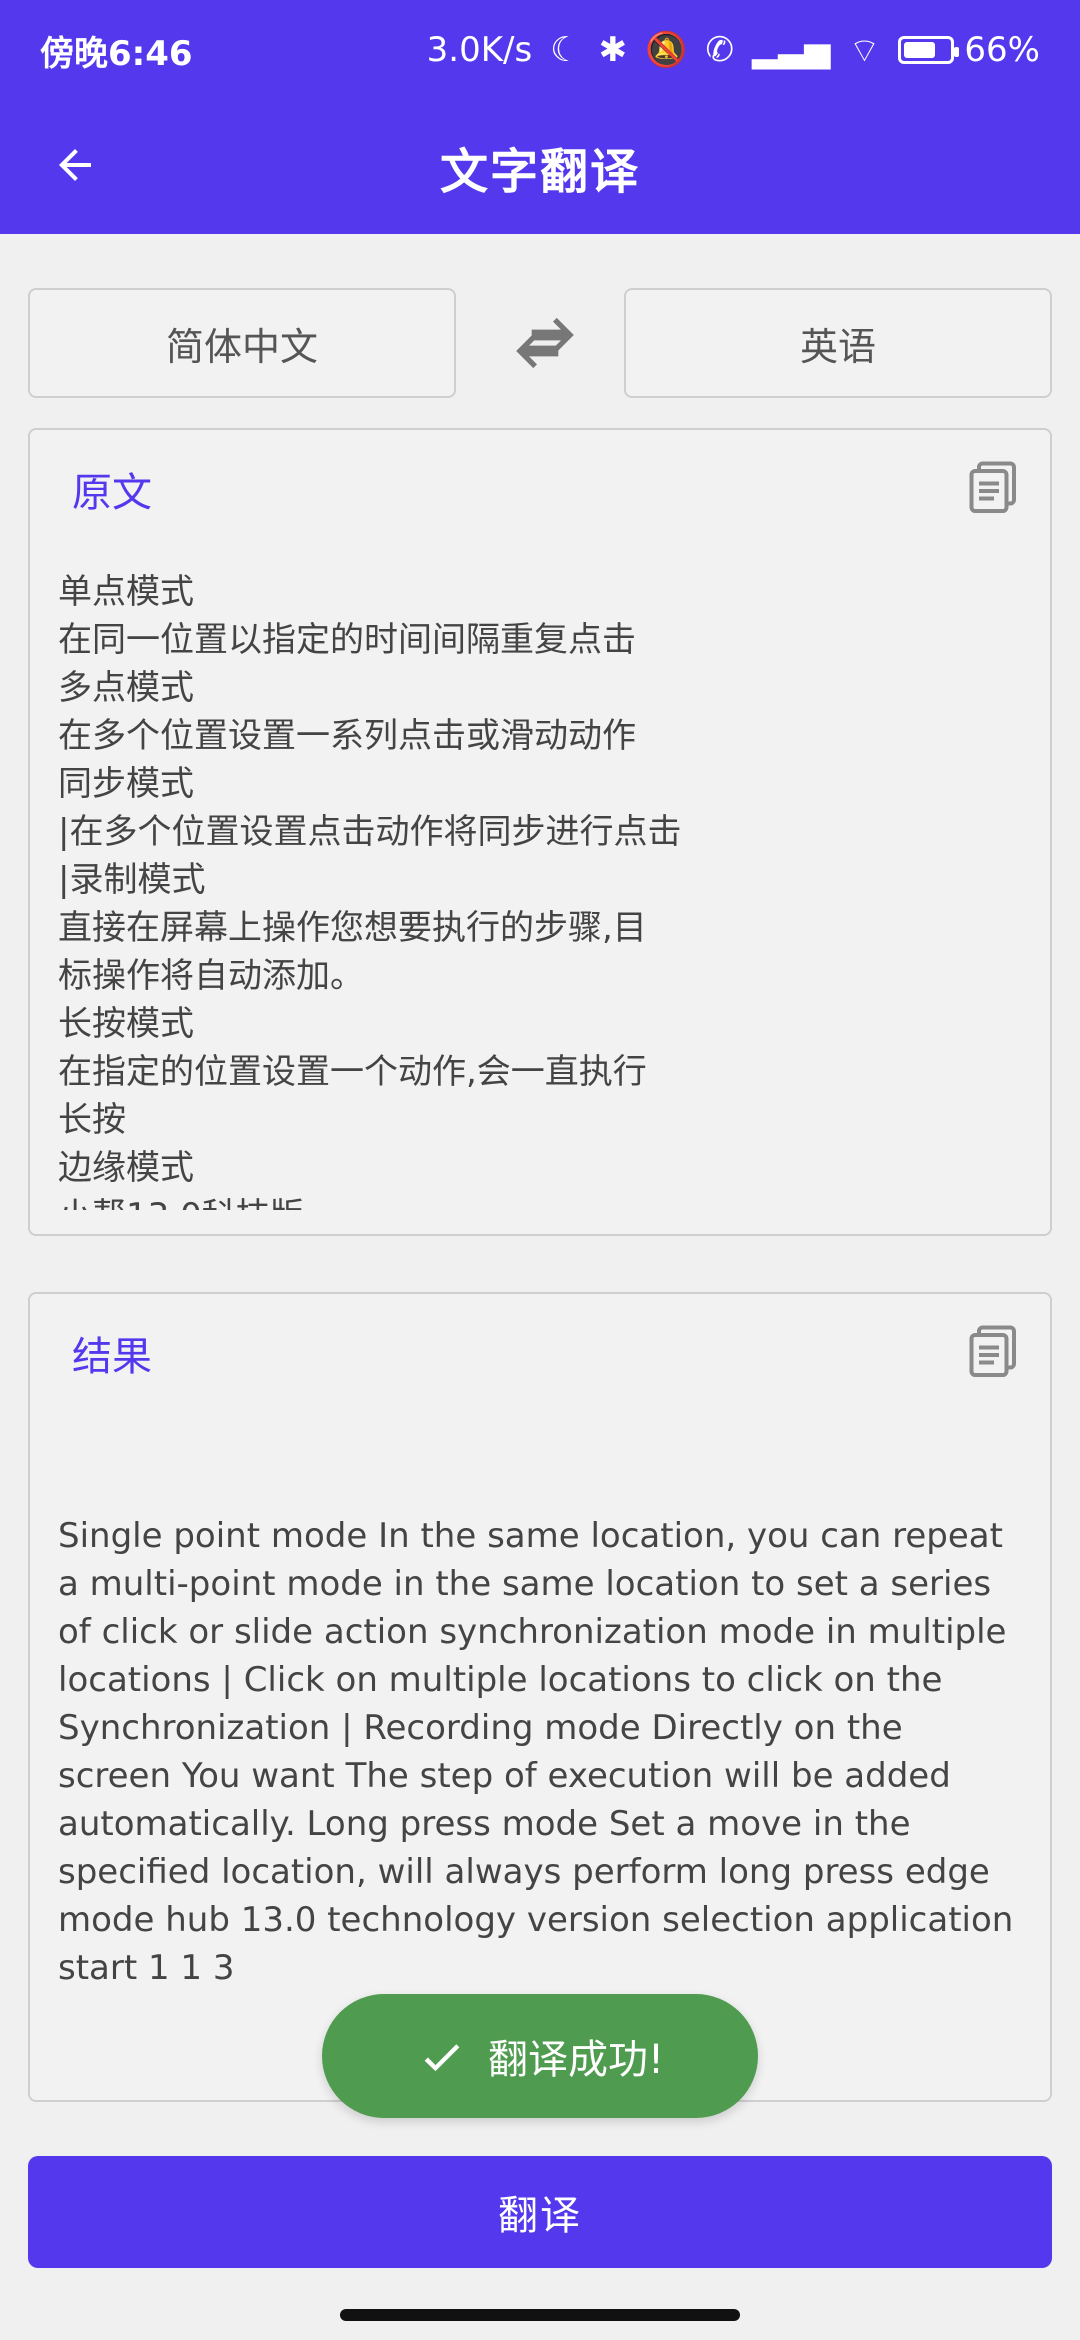 Image resolution: width=1080 pixels, height=2340 pixels. I want to click on home-indicator, so click(540, 2315).